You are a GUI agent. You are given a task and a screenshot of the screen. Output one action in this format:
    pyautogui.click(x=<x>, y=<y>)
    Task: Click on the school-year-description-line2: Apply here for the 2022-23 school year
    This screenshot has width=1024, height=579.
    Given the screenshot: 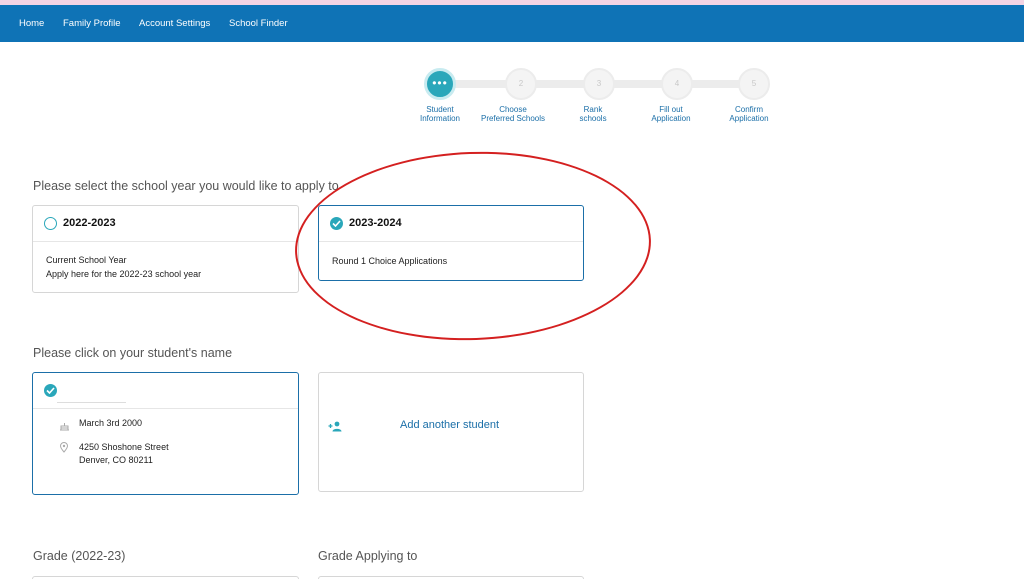 What is the action you would take?
    pyautogui.click(x=124, y=274)
    